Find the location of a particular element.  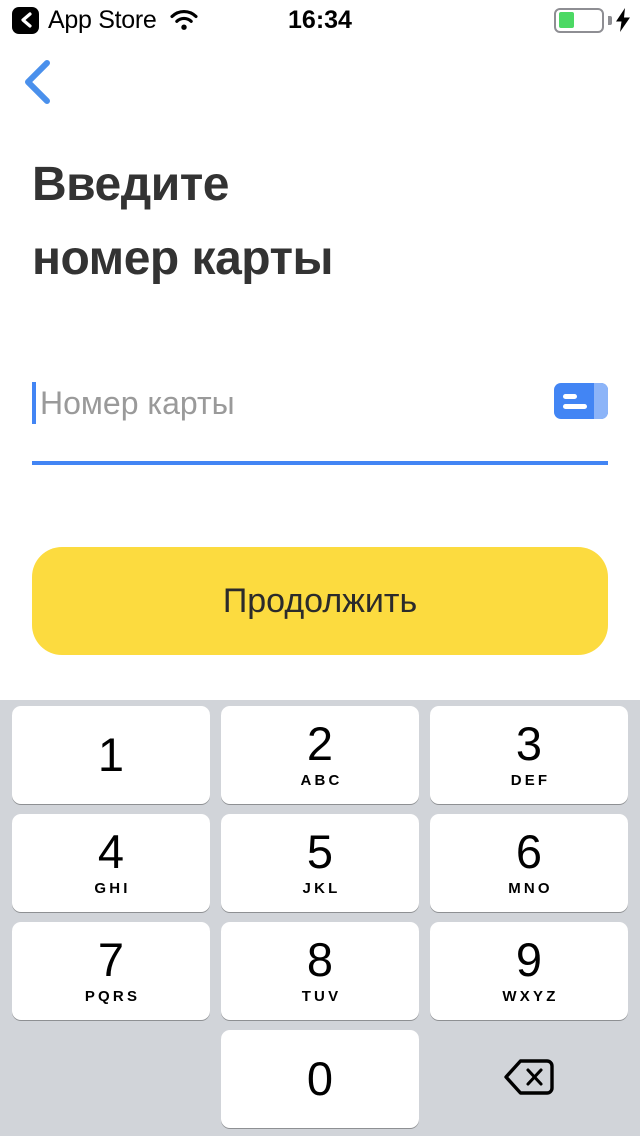

key-letters: DEF is located at coordinates (530, 780).